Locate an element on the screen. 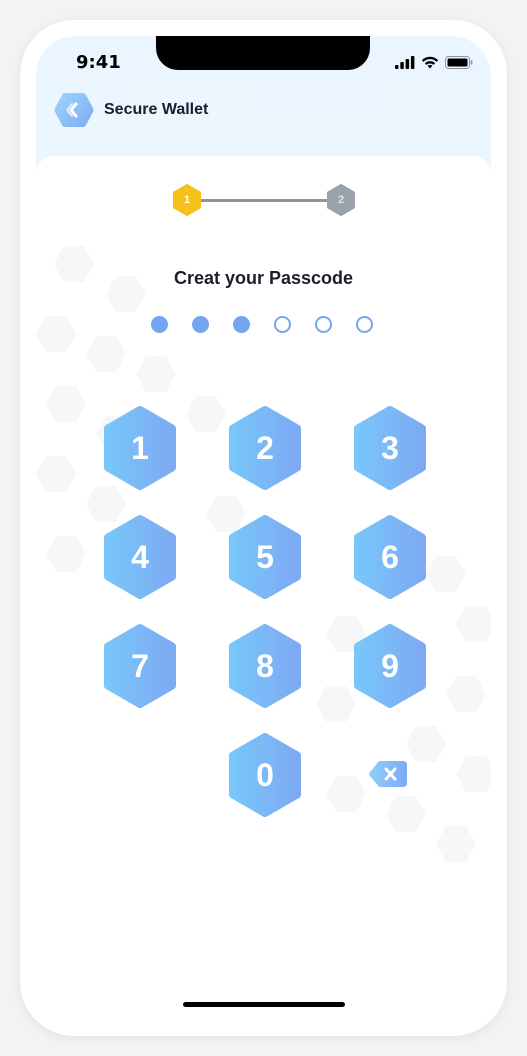  home-indicator is located at coordinates (264, 1004).